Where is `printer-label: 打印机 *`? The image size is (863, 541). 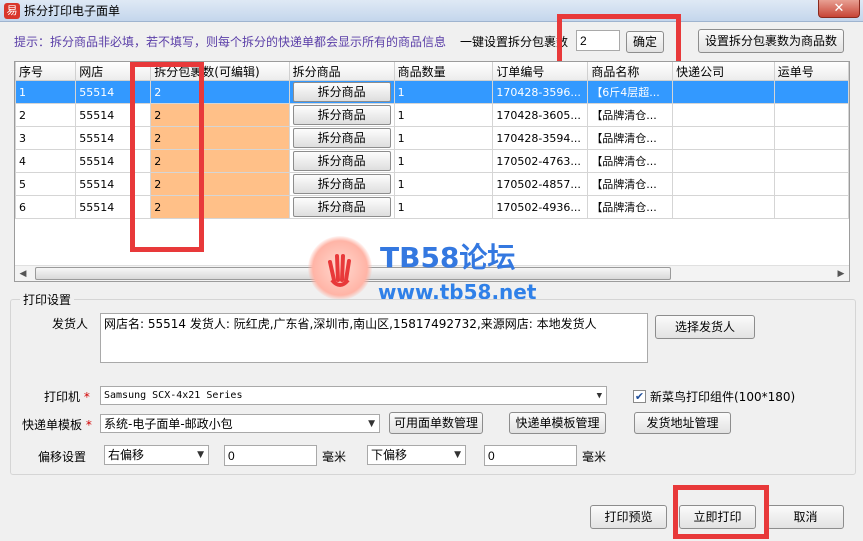
printer-label: 打印机 * is located at coordinates (67, 397).